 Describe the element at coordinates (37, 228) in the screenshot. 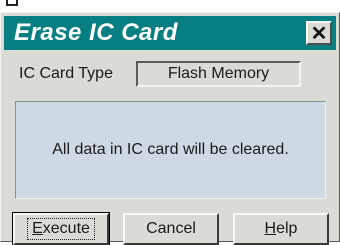

I see `execute-mnemonic: E` at that location.